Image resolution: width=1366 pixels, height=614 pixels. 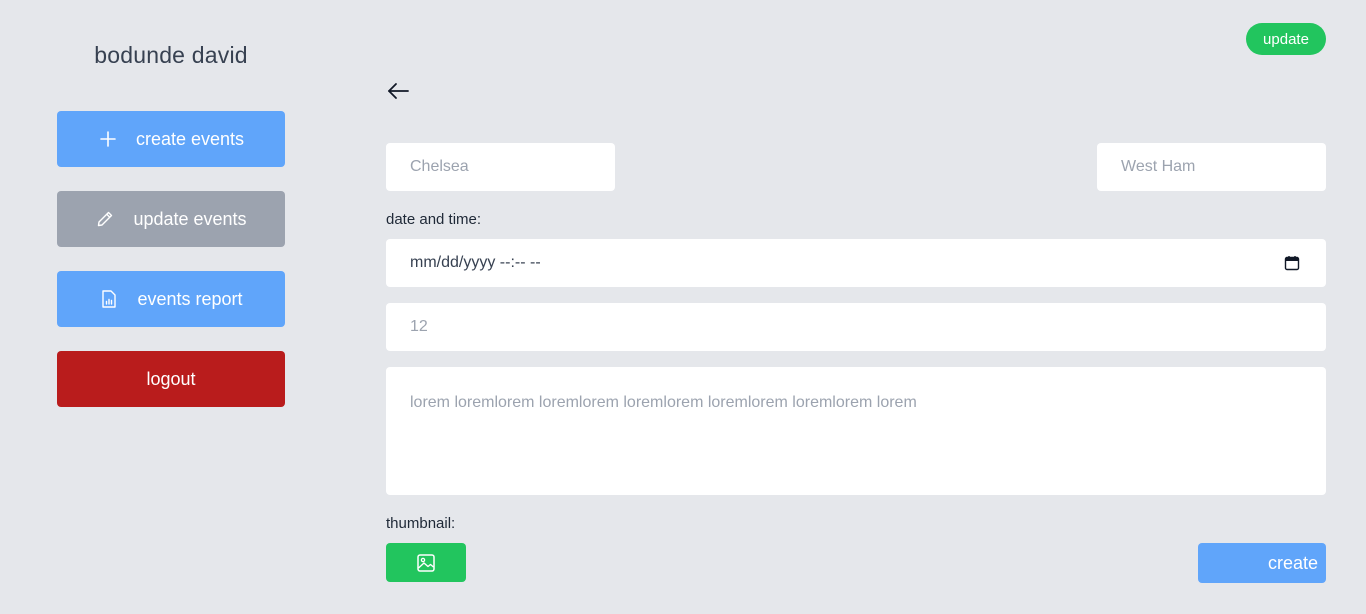 I want to click on thumbnail-upload-button, so click(x=426, y=562).